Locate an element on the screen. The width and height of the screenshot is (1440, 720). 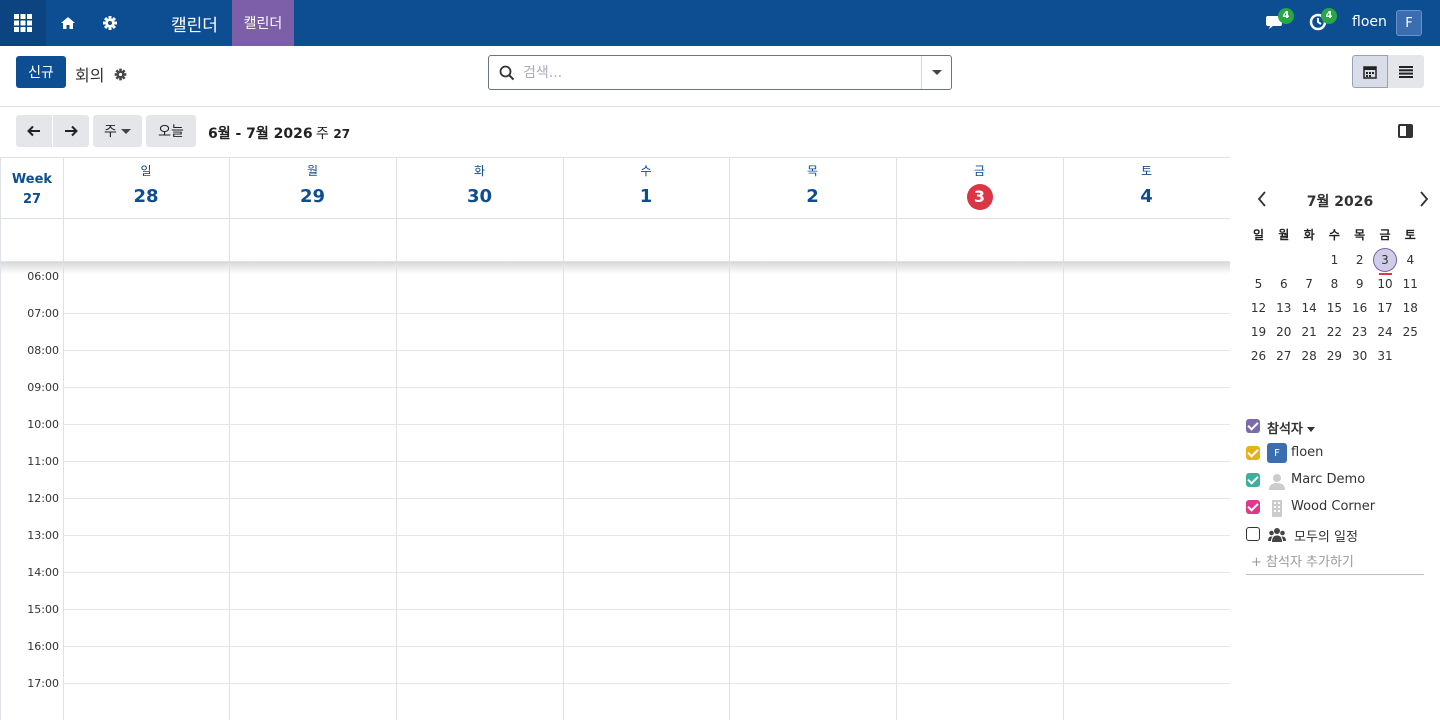
mini-calendar-day: 4 is located at coordinates (1410, 260).